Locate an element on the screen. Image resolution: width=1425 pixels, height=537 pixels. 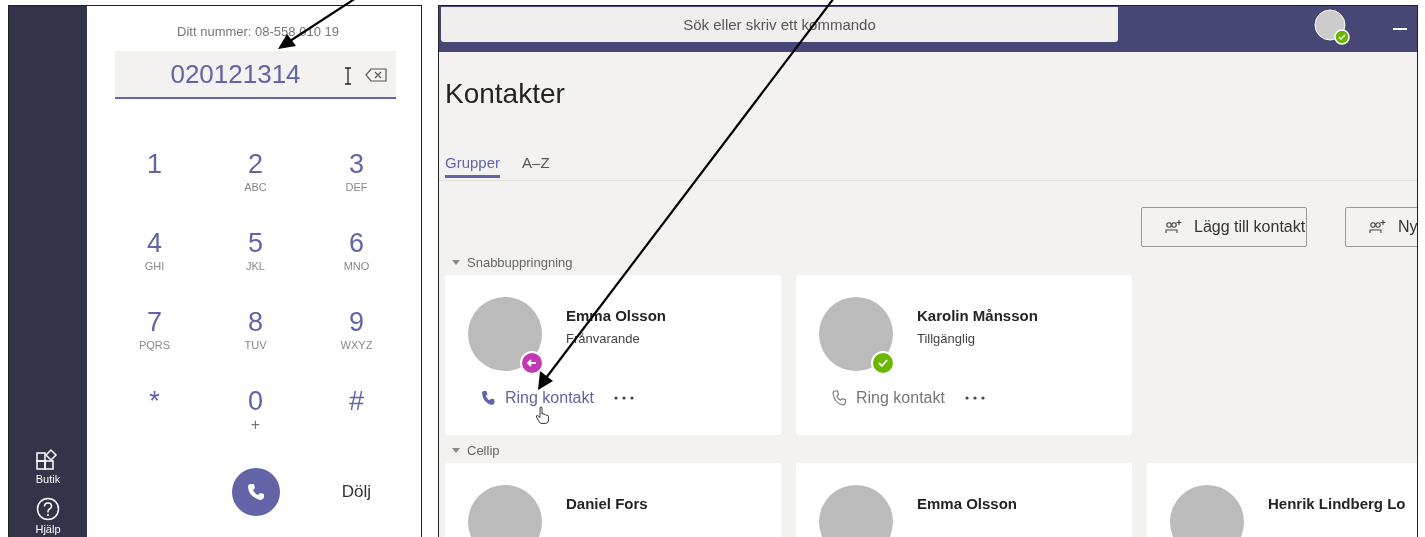
contact-name: Karolin Månsson is located at coordinates (977, 315).